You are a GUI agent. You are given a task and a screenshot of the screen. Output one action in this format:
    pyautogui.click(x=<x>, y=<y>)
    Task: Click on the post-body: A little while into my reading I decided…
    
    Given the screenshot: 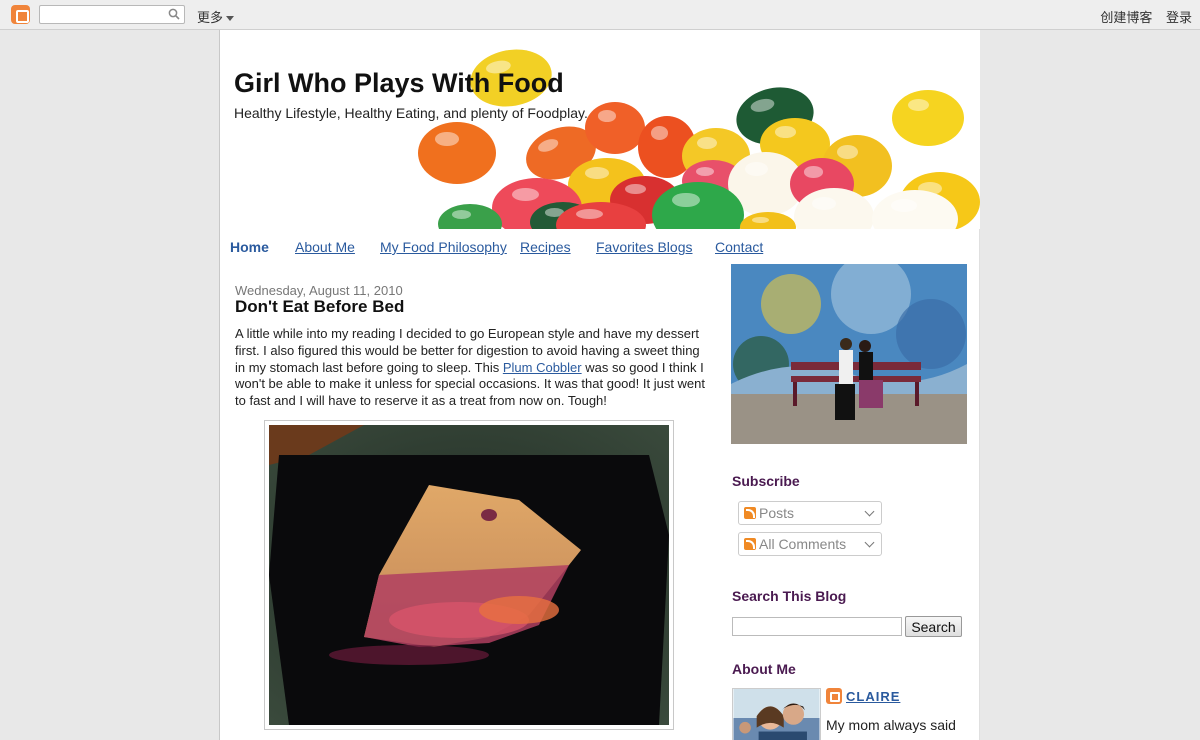 What is the action you would take?
    pyautogui.click(x=471, y=368)
    